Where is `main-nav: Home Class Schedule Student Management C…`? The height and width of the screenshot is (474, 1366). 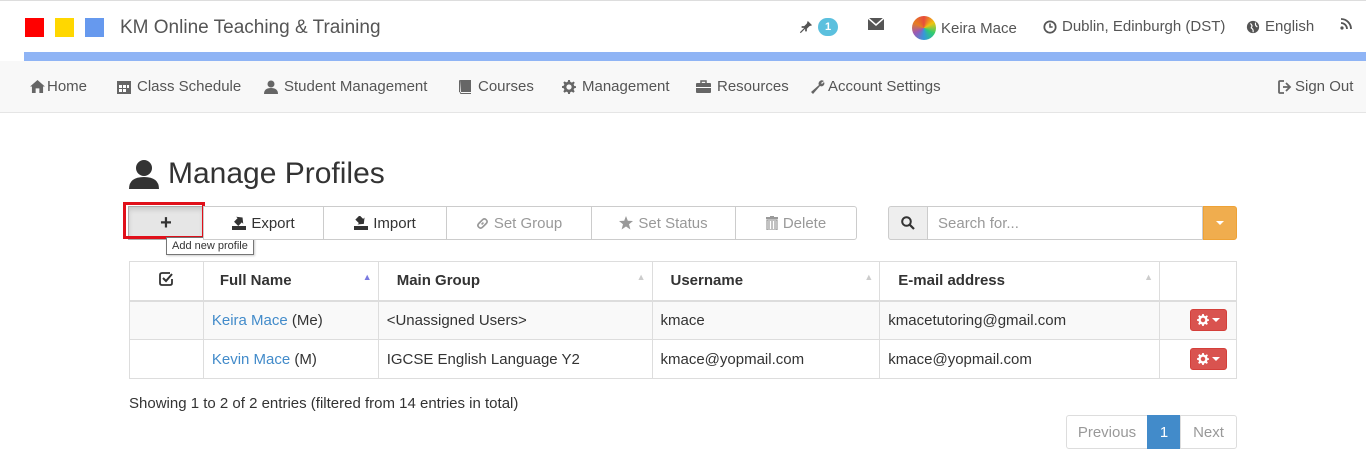 main-nav: Home Class Schedule Student Management C… is located at coordinates (683, 87).